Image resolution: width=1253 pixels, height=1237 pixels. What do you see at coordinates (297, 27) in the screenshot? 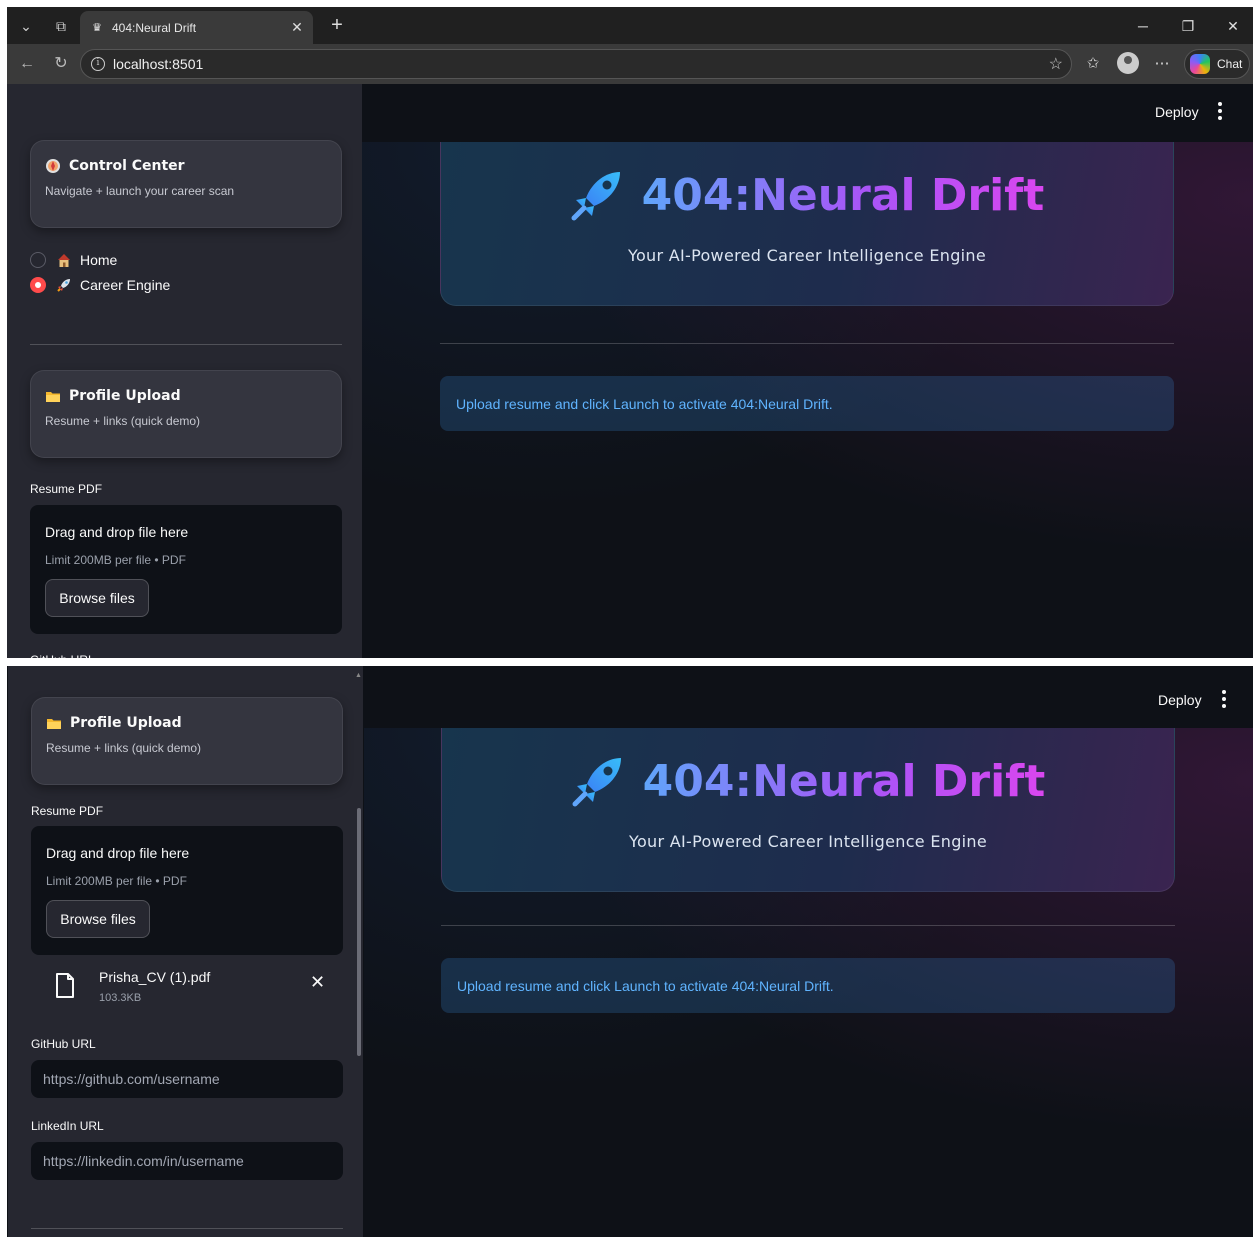
I see `tab-close-icon: ✕` at bounding box center [297, 27].